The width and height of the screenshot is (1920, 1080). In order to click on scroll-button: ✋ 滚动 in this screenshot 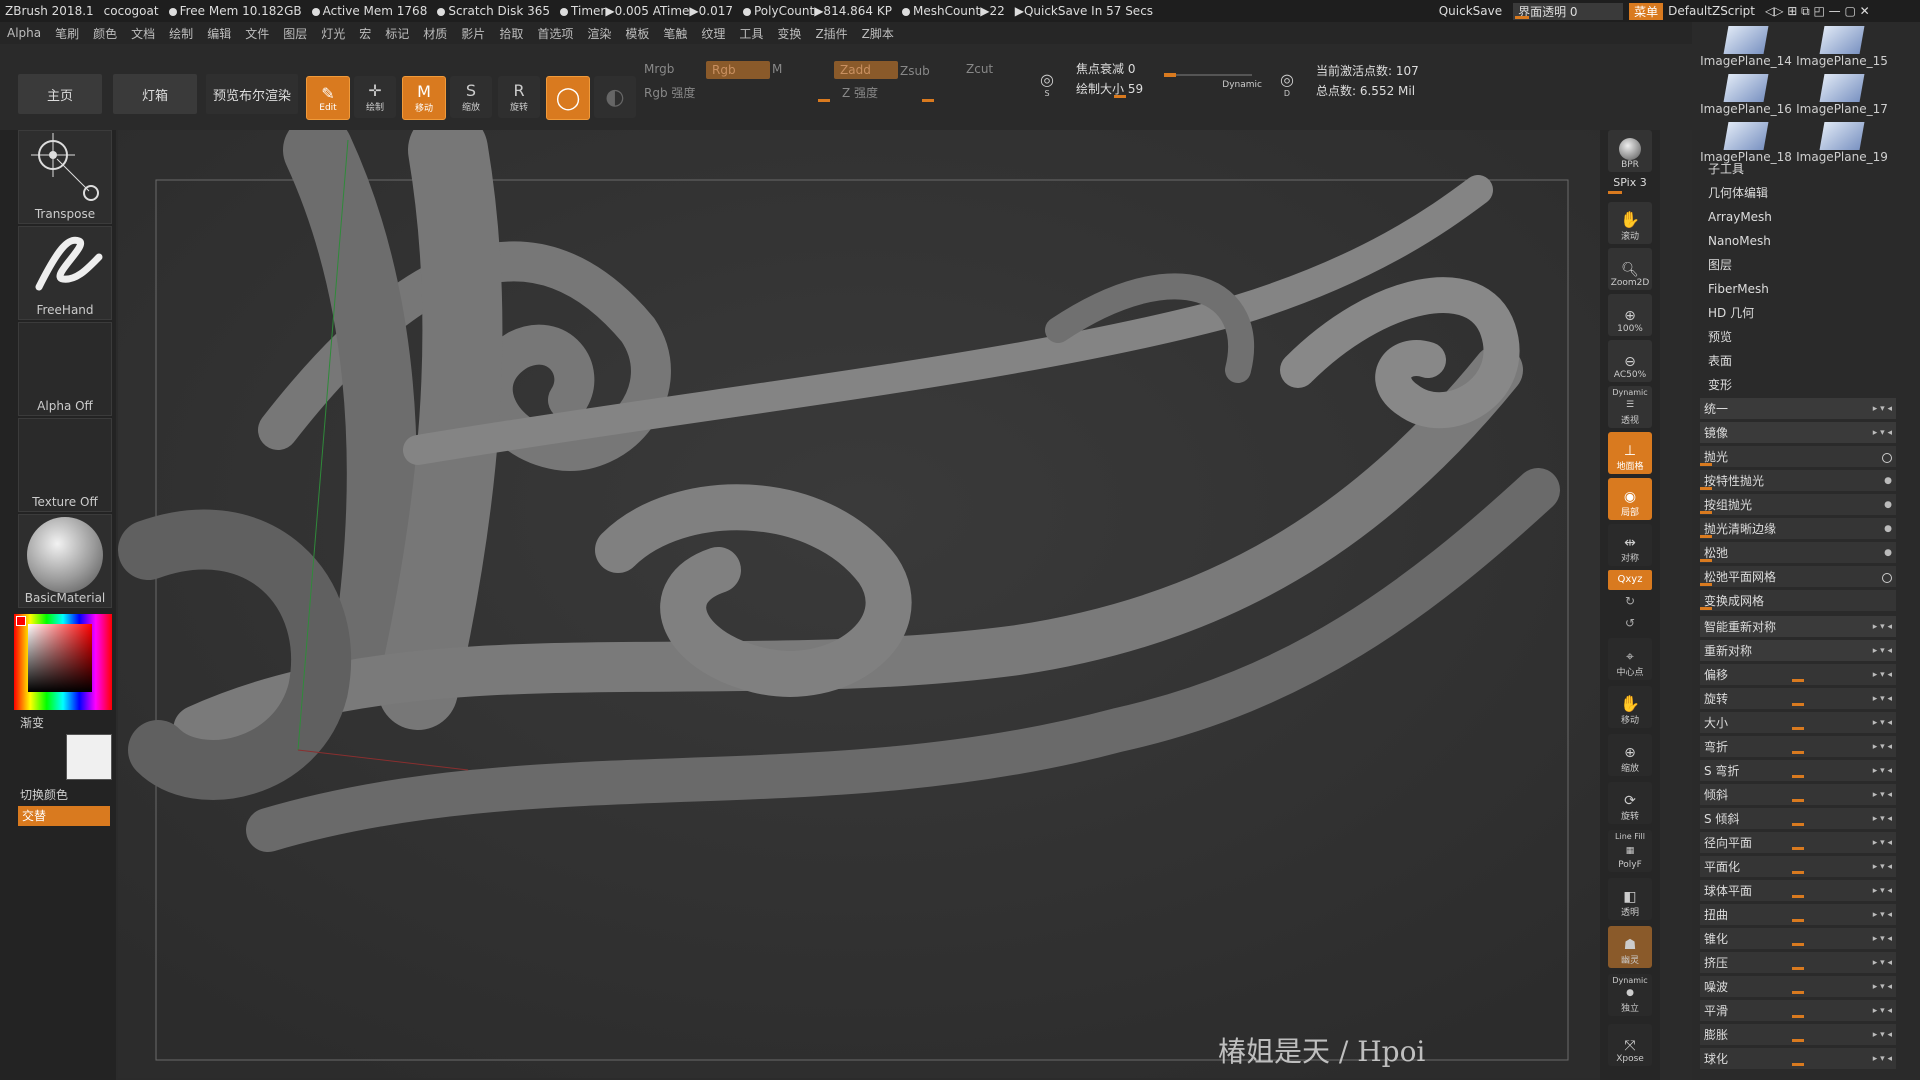, I will do `click(1630, 223)`.